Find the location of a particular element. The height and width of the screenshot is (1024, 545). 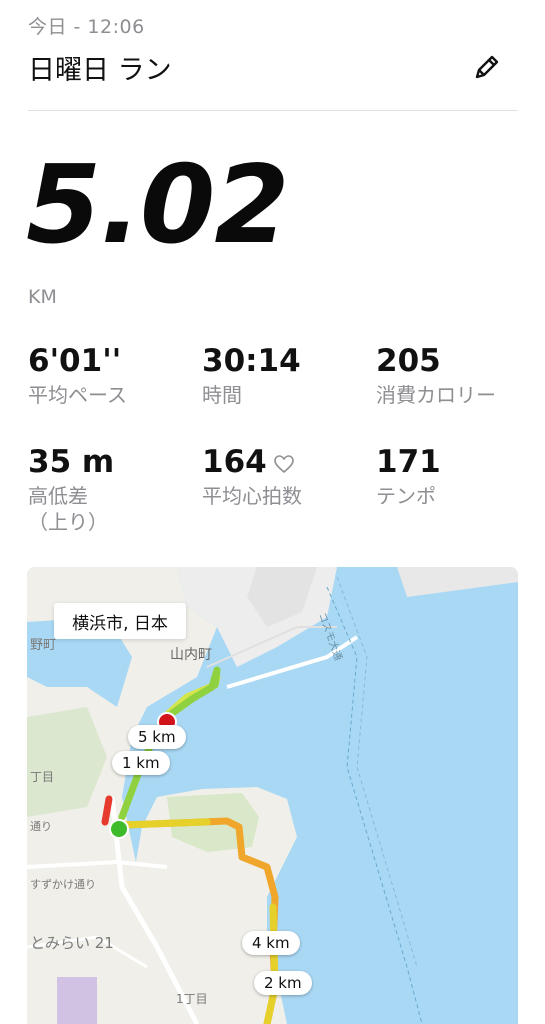

map-place-minatomirai: とみらい 21 is located at coordinates (72, 943).